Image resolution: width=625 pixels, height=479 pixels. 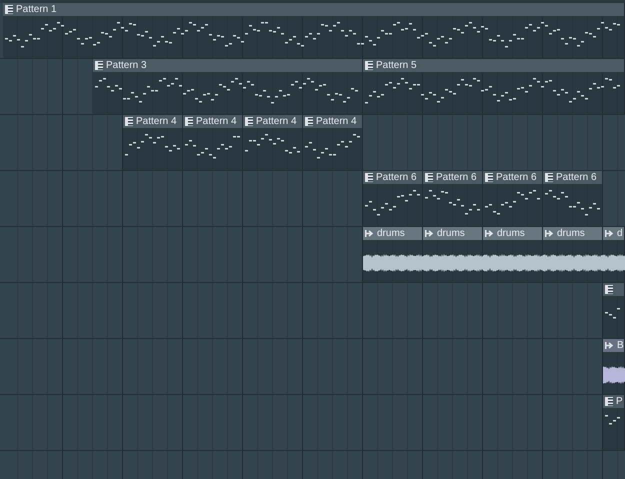 What do you see at coordinates (620, 346) in the screenshot?
I see `clip-label: B` at bounding box center [620, 346].